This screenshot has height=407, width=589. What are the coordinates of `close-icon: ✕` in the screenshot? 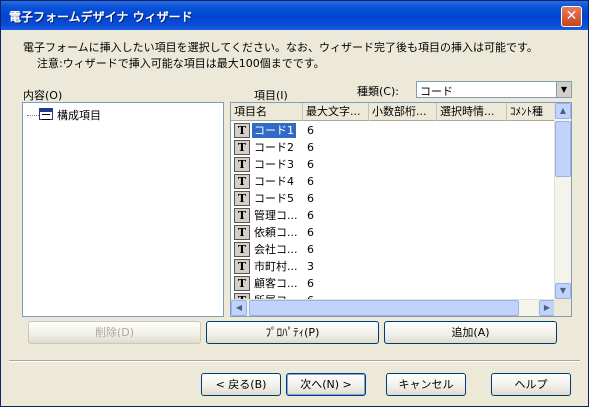 It's located at (571, 16).